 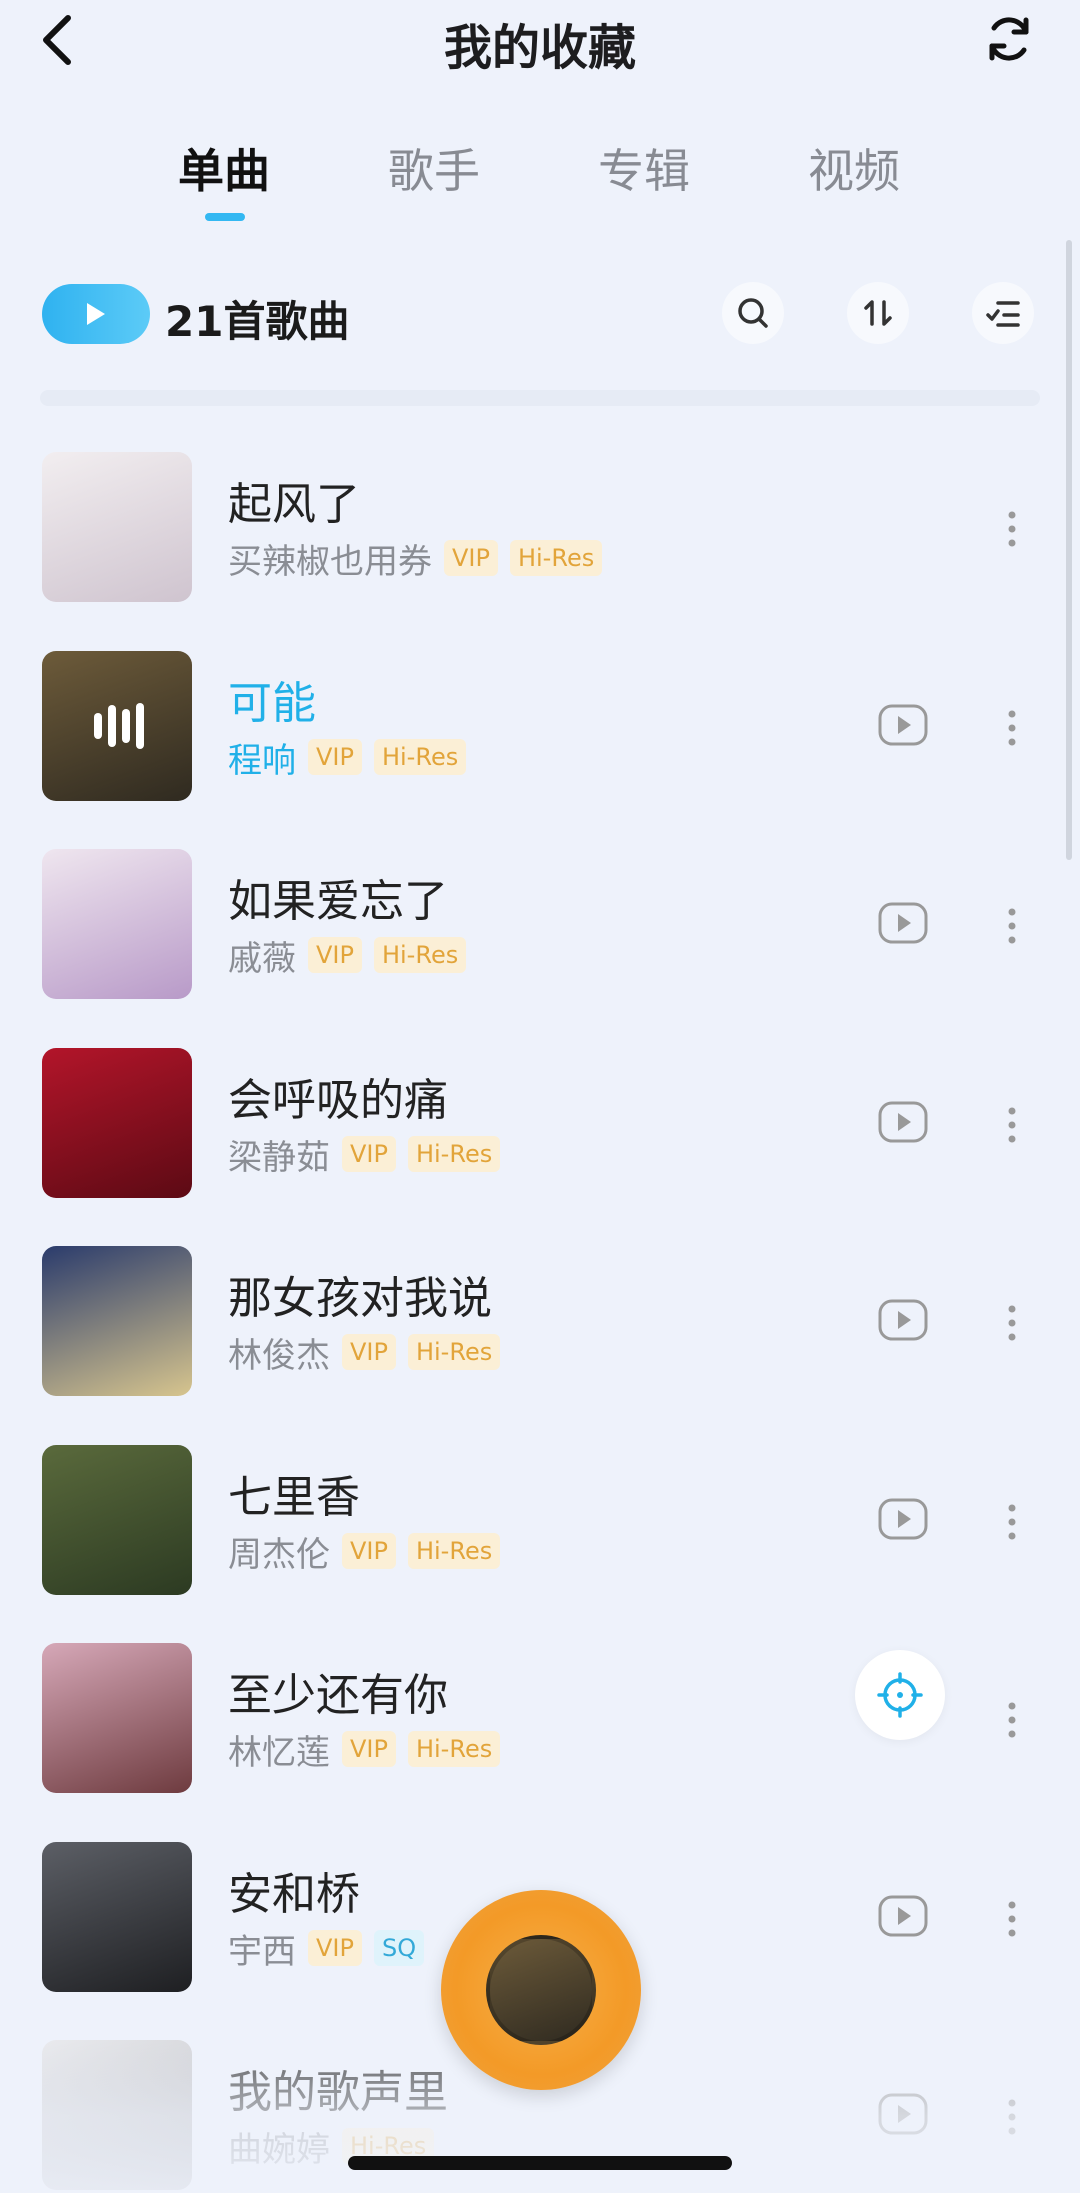 I want to click on song-meta: 梁静茹 VIP Hi-Res, so click(x=364, y=1155).